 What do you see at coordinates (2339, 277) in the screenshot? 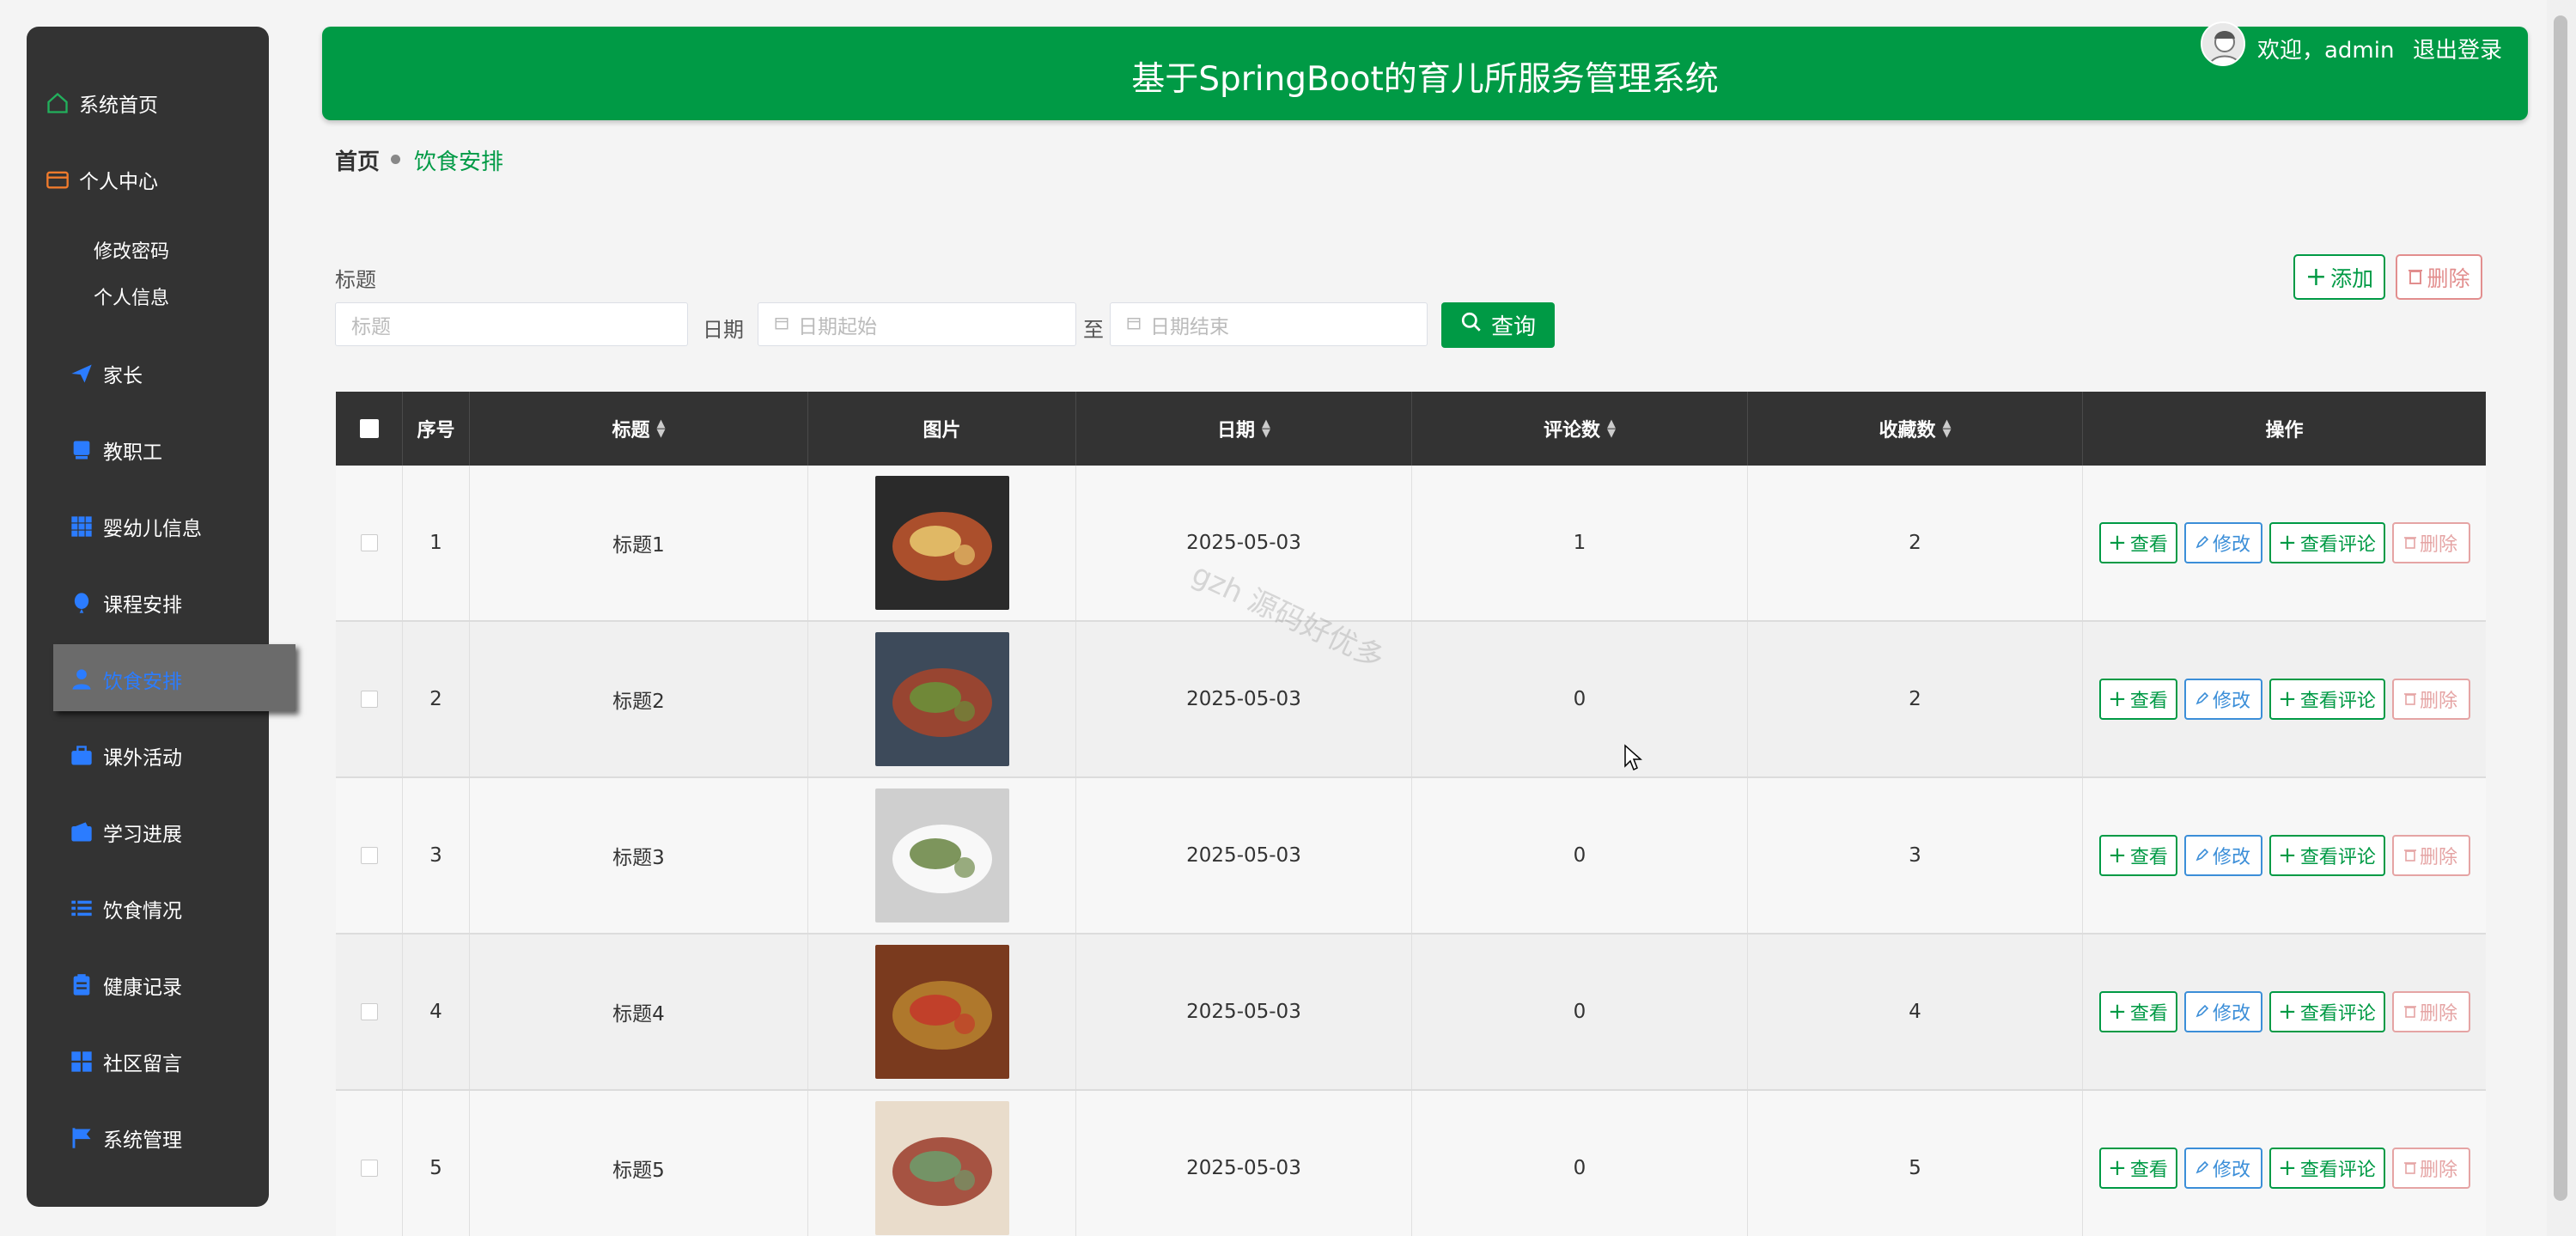
I see `add-button: + 添加` at bounding box center [2339, 277].